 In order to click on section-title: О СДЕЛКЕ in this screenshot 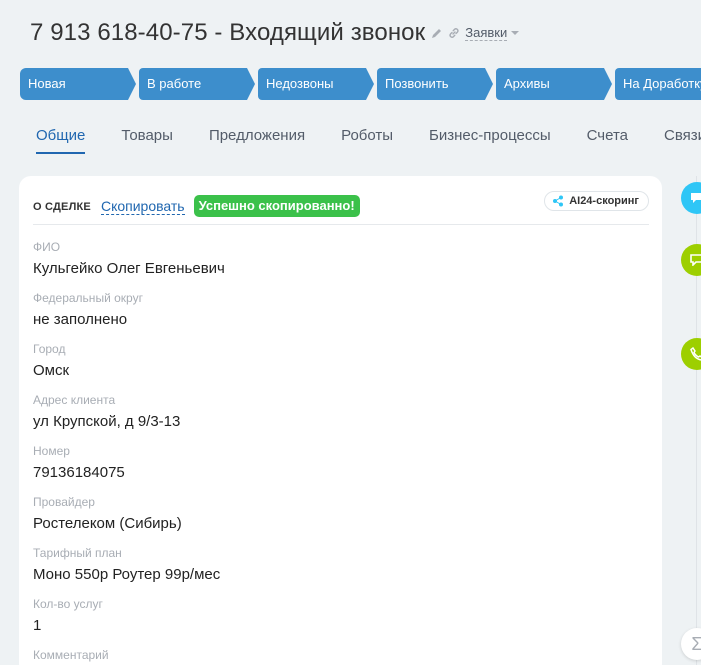, I will do `click(62, 207)`.